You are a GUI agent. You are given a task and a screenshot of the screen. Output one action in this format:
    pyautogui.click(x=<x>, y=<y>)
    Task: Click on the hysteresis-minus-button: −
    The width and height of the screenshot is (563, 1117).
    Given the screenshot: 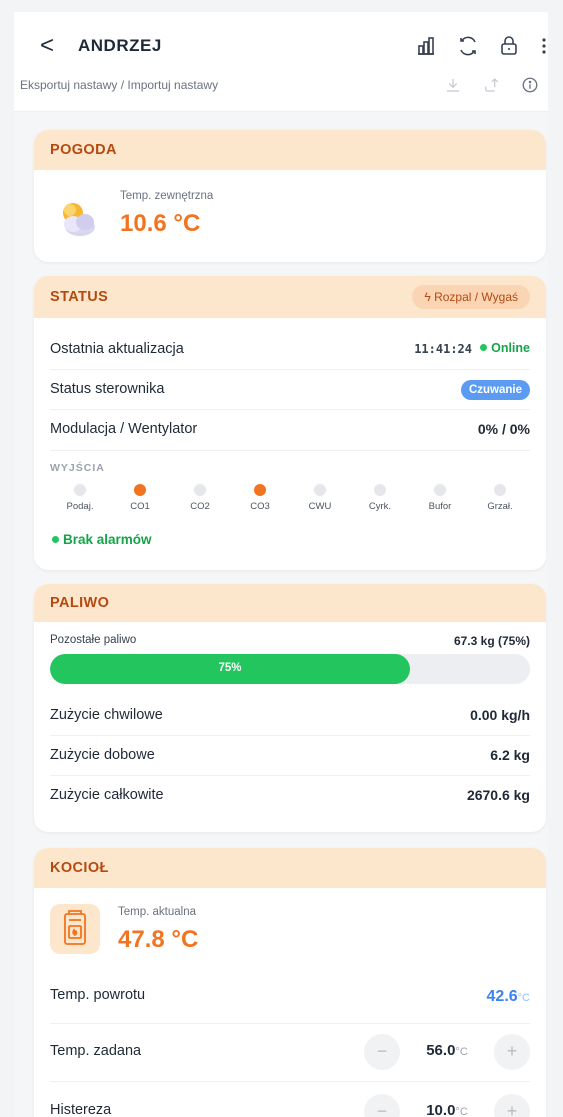 What is the action you would take?
    pyautogui.click(x=382, y=1105)
    